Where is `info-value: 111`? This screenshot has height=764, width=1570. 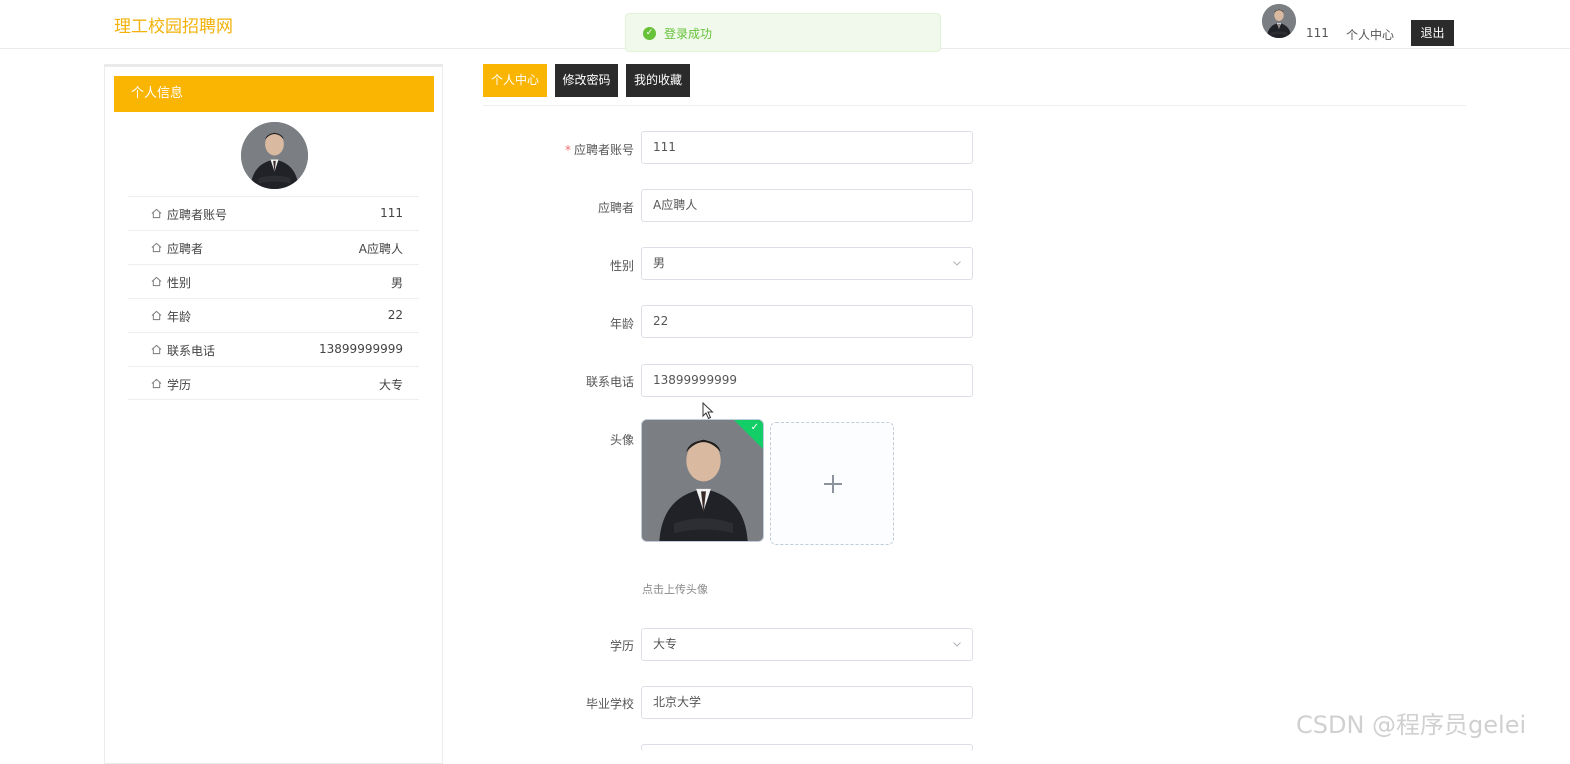 info-value: 111 is located at coordinates (391, 213).